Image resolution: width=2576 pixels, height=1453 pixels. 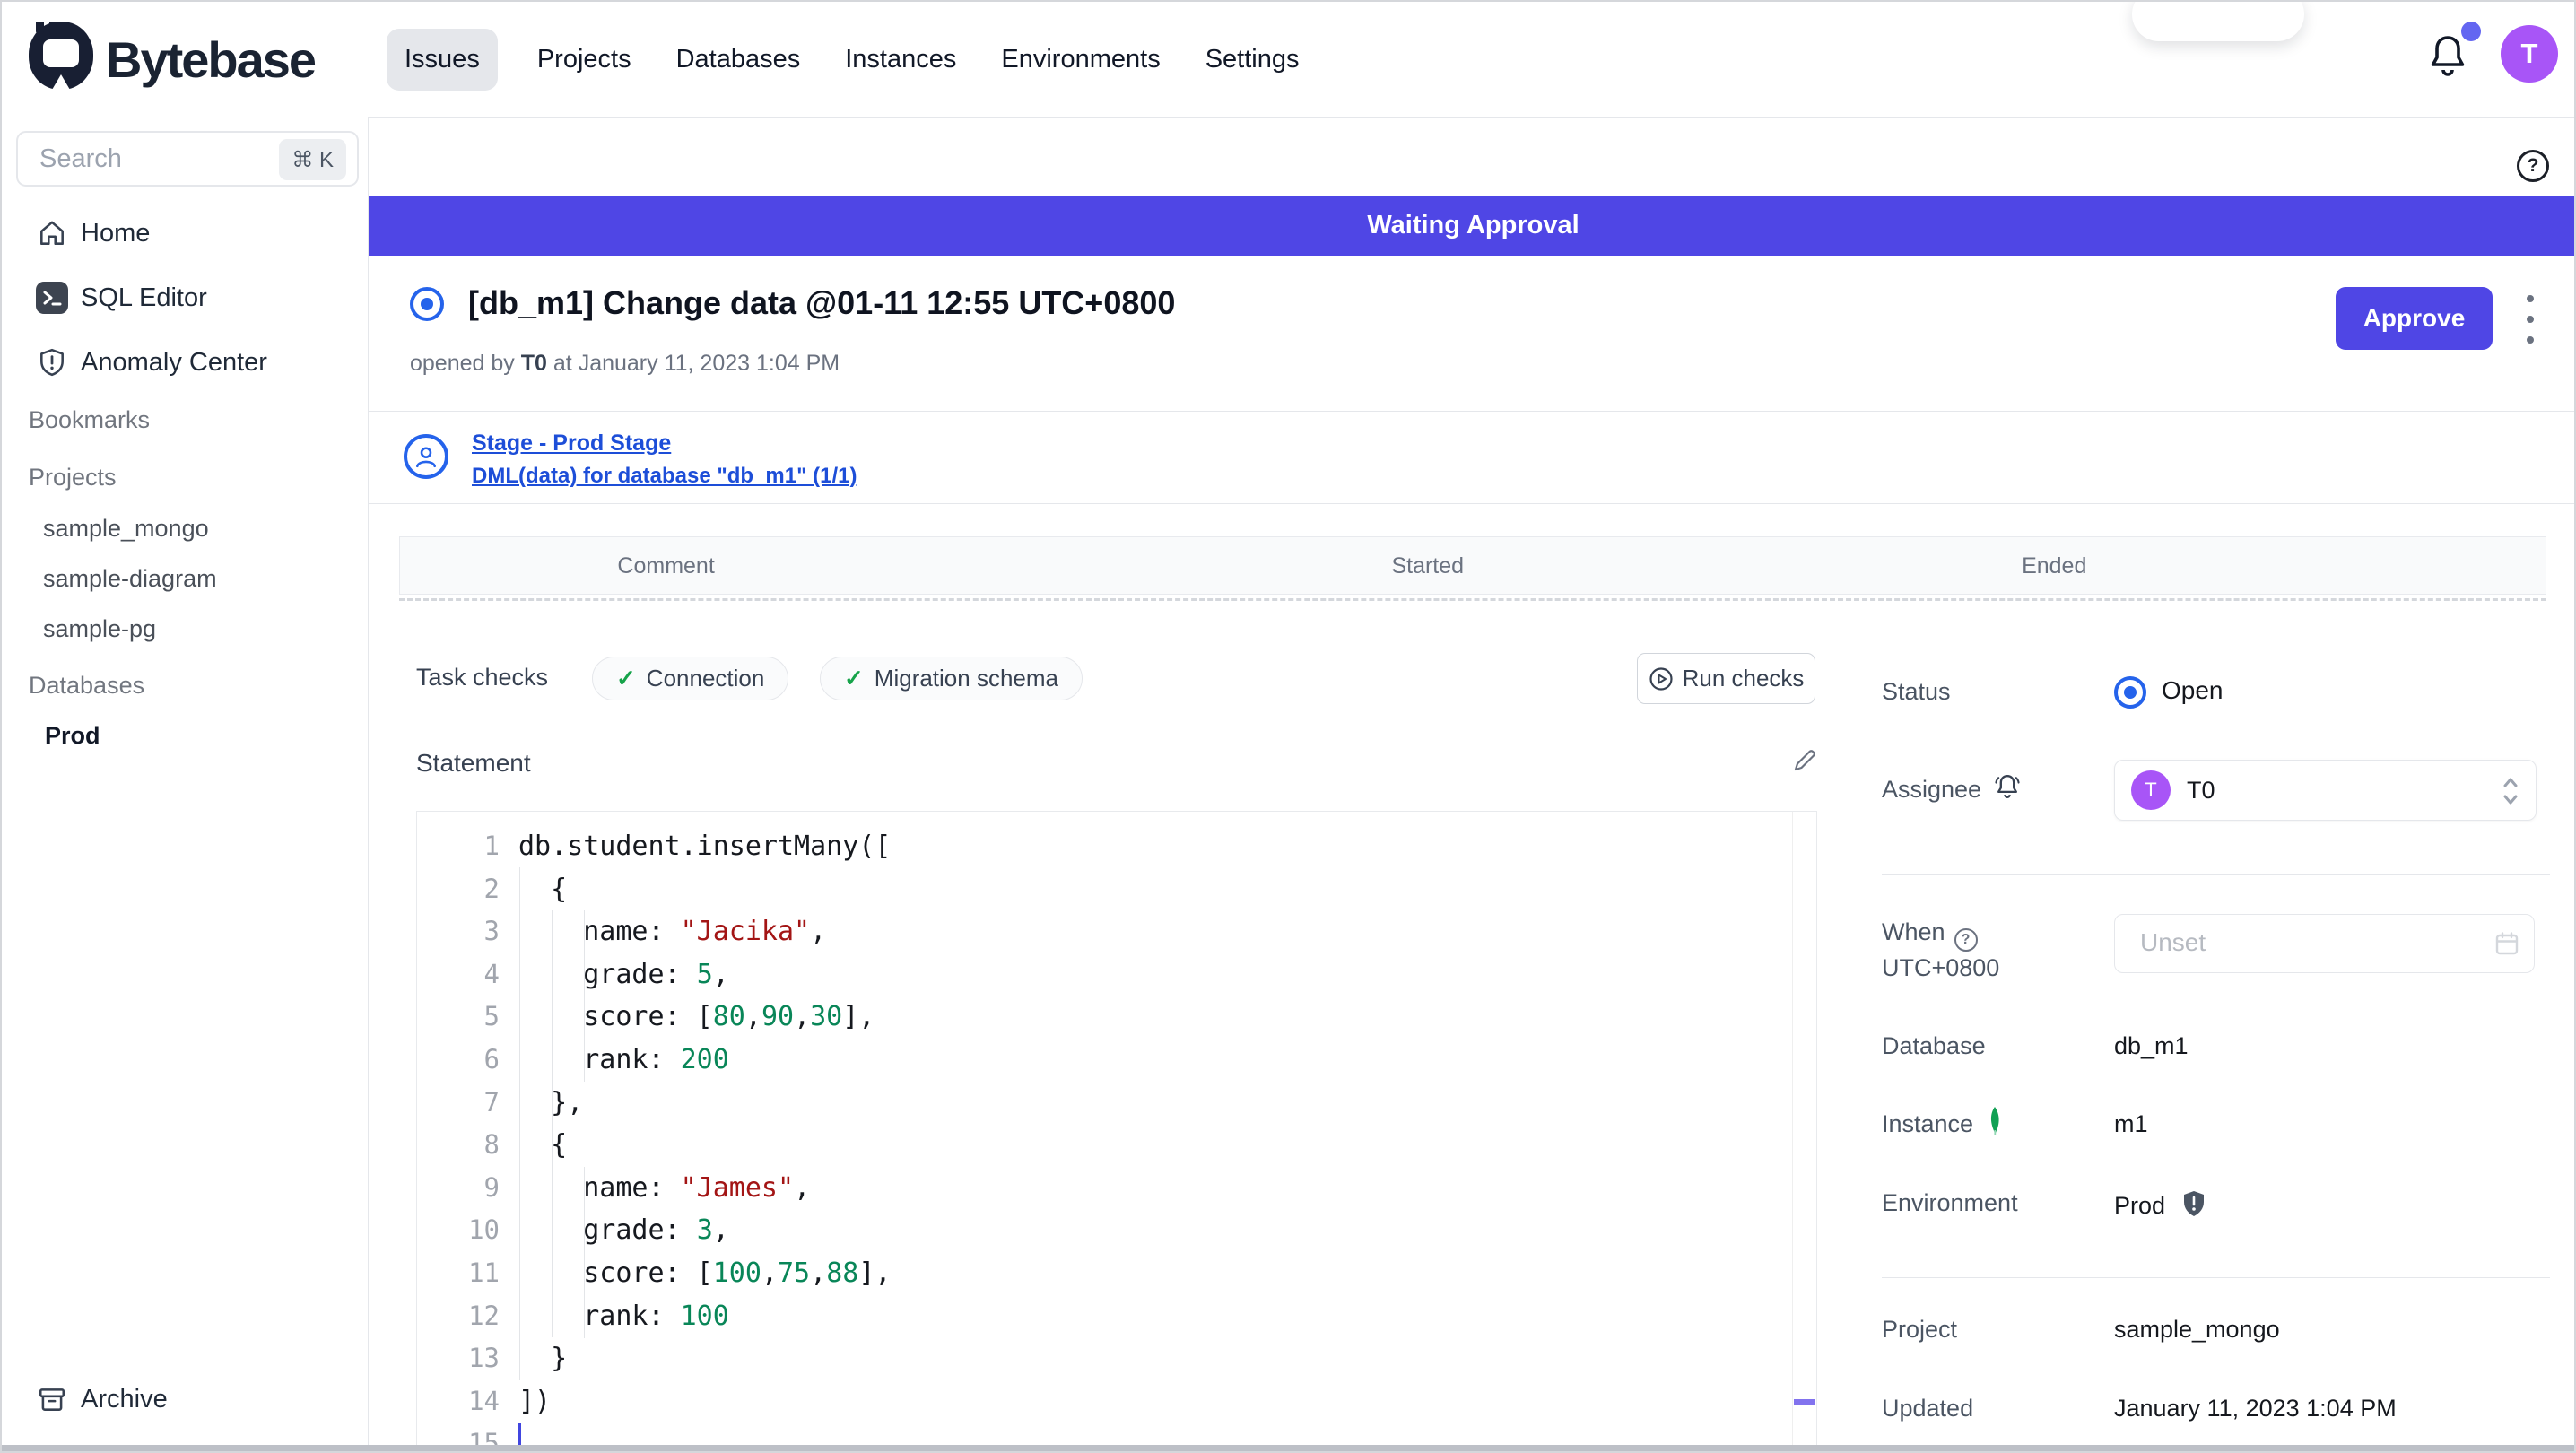 What do you see at coordinates (738, 59) in the screenshot?
I see `nav-tab-databases: Databases` at bounding box center [738, 59].